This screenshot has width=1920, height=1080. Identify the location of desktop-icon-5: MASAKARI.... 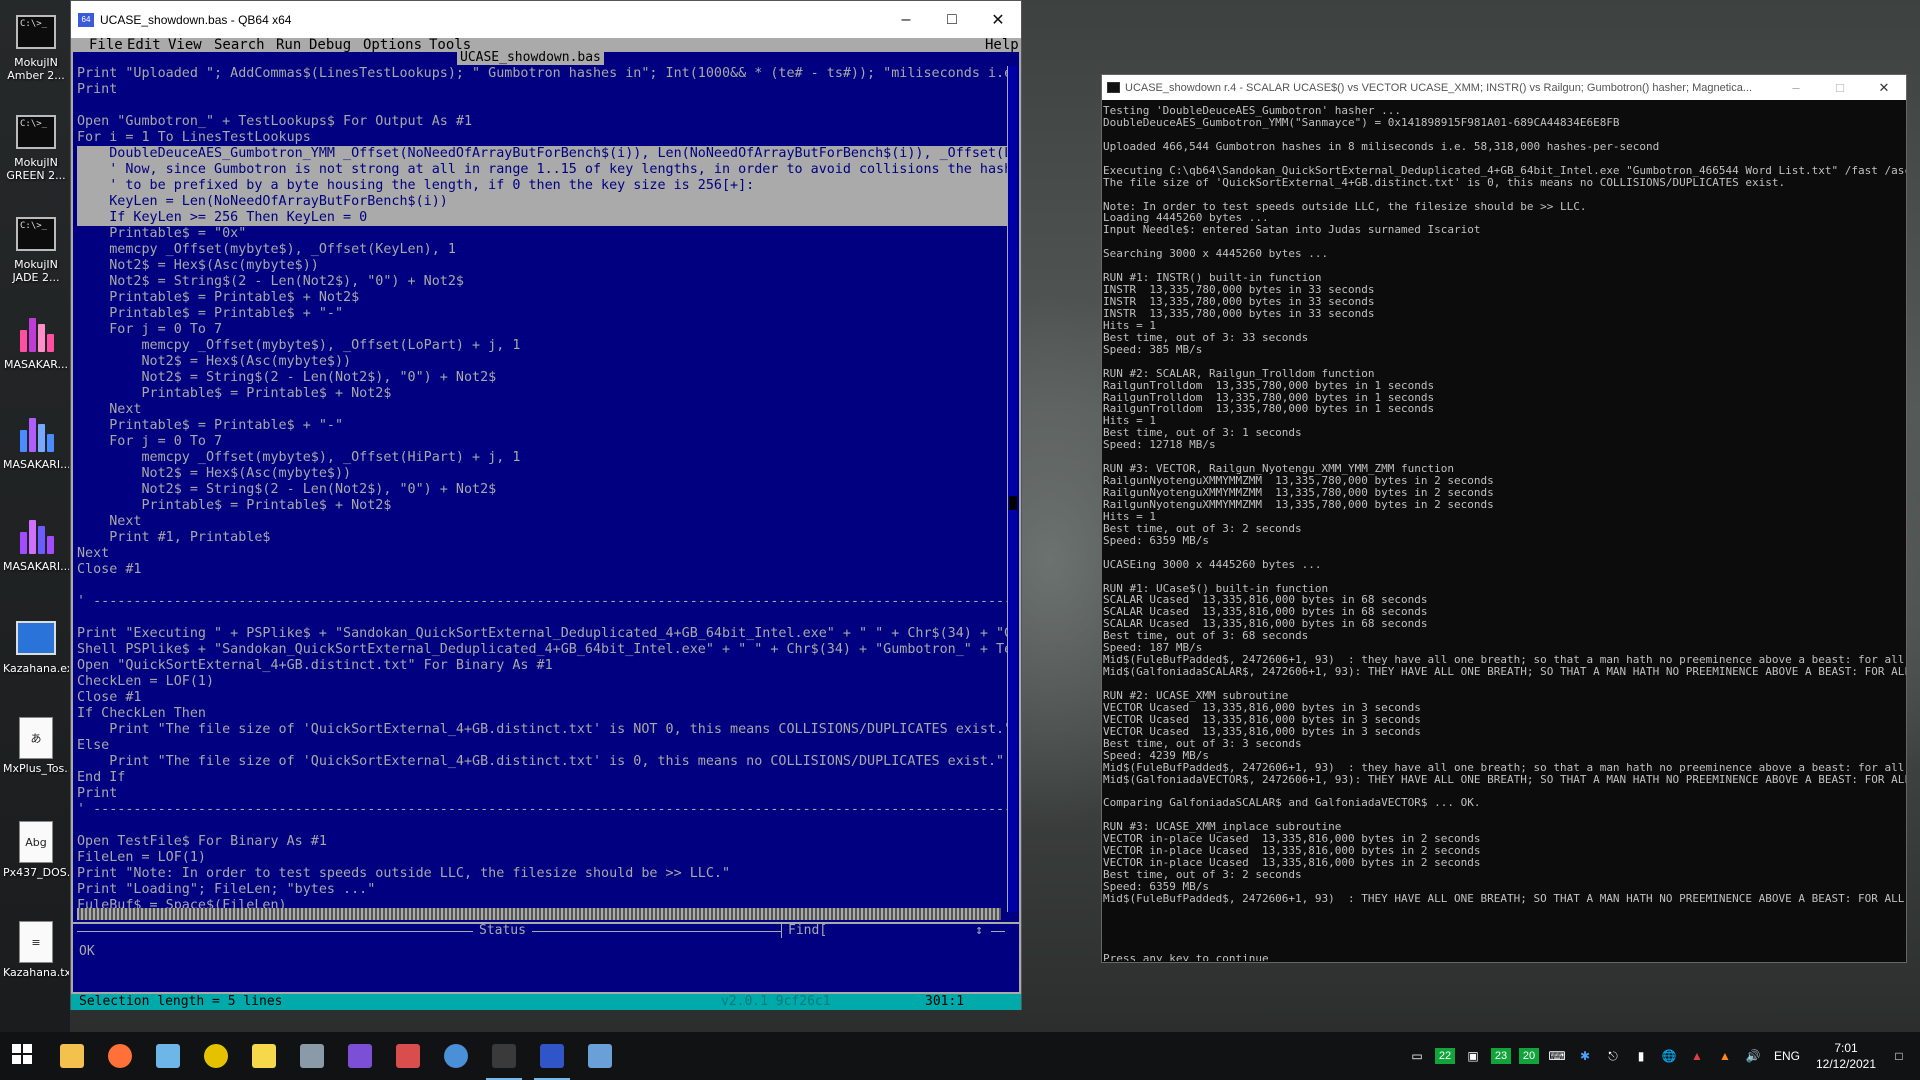
(36, 456).